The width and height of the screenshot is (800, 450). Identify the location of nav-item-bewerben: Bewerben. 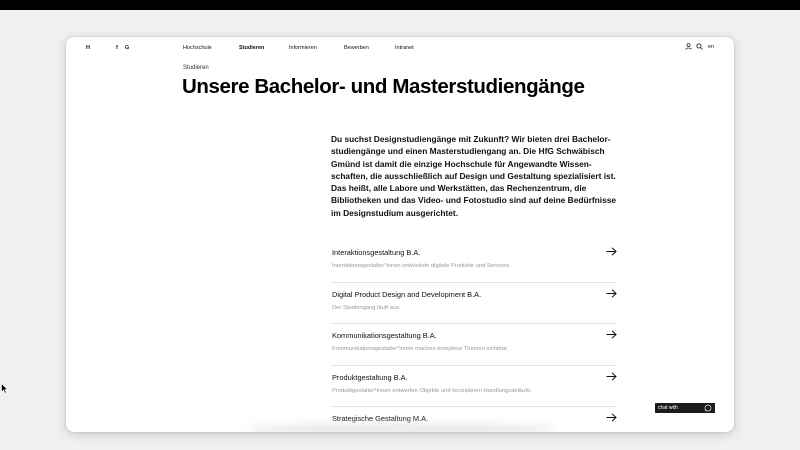
(356, 48).